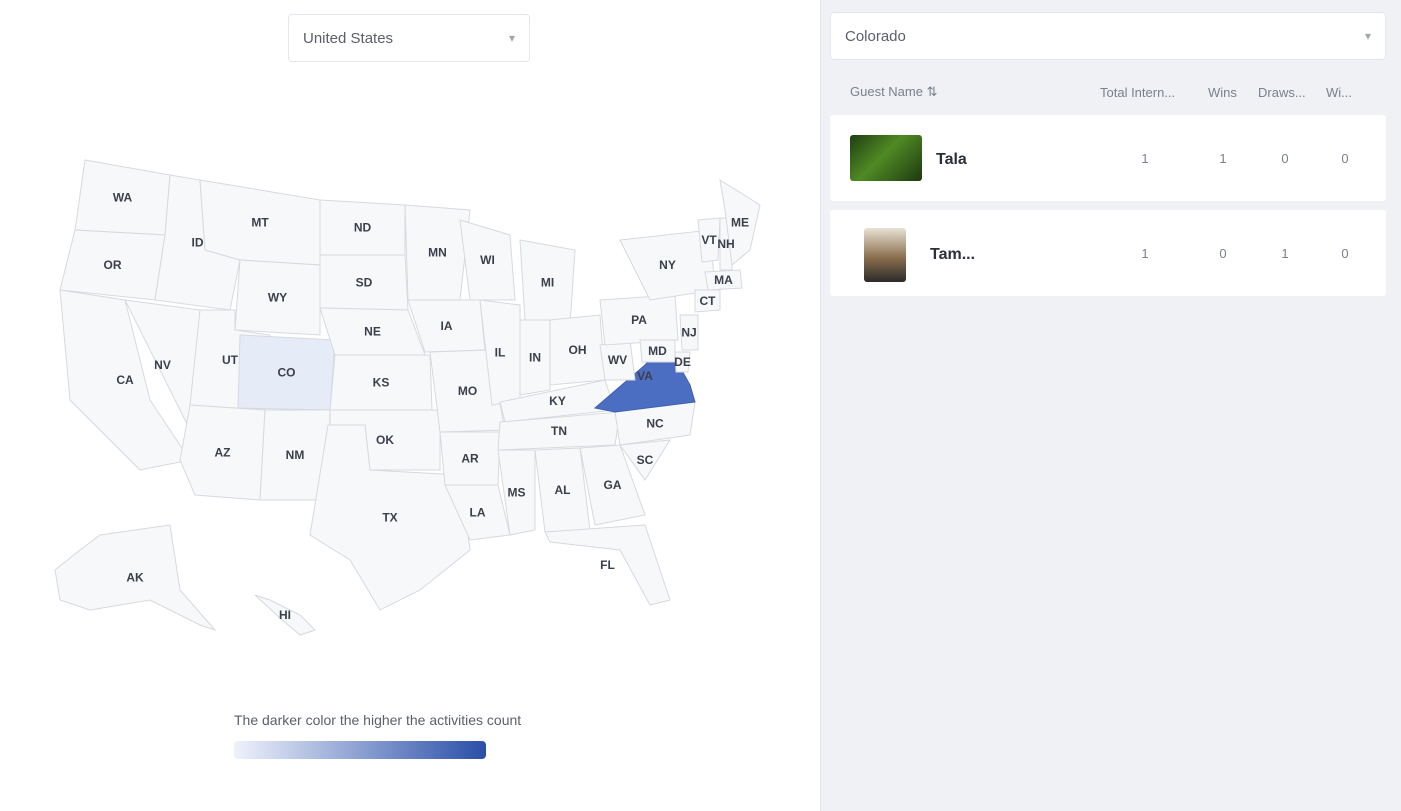  I want to click on col-guest-name: Guest Name ⇅, so click(894, 92).